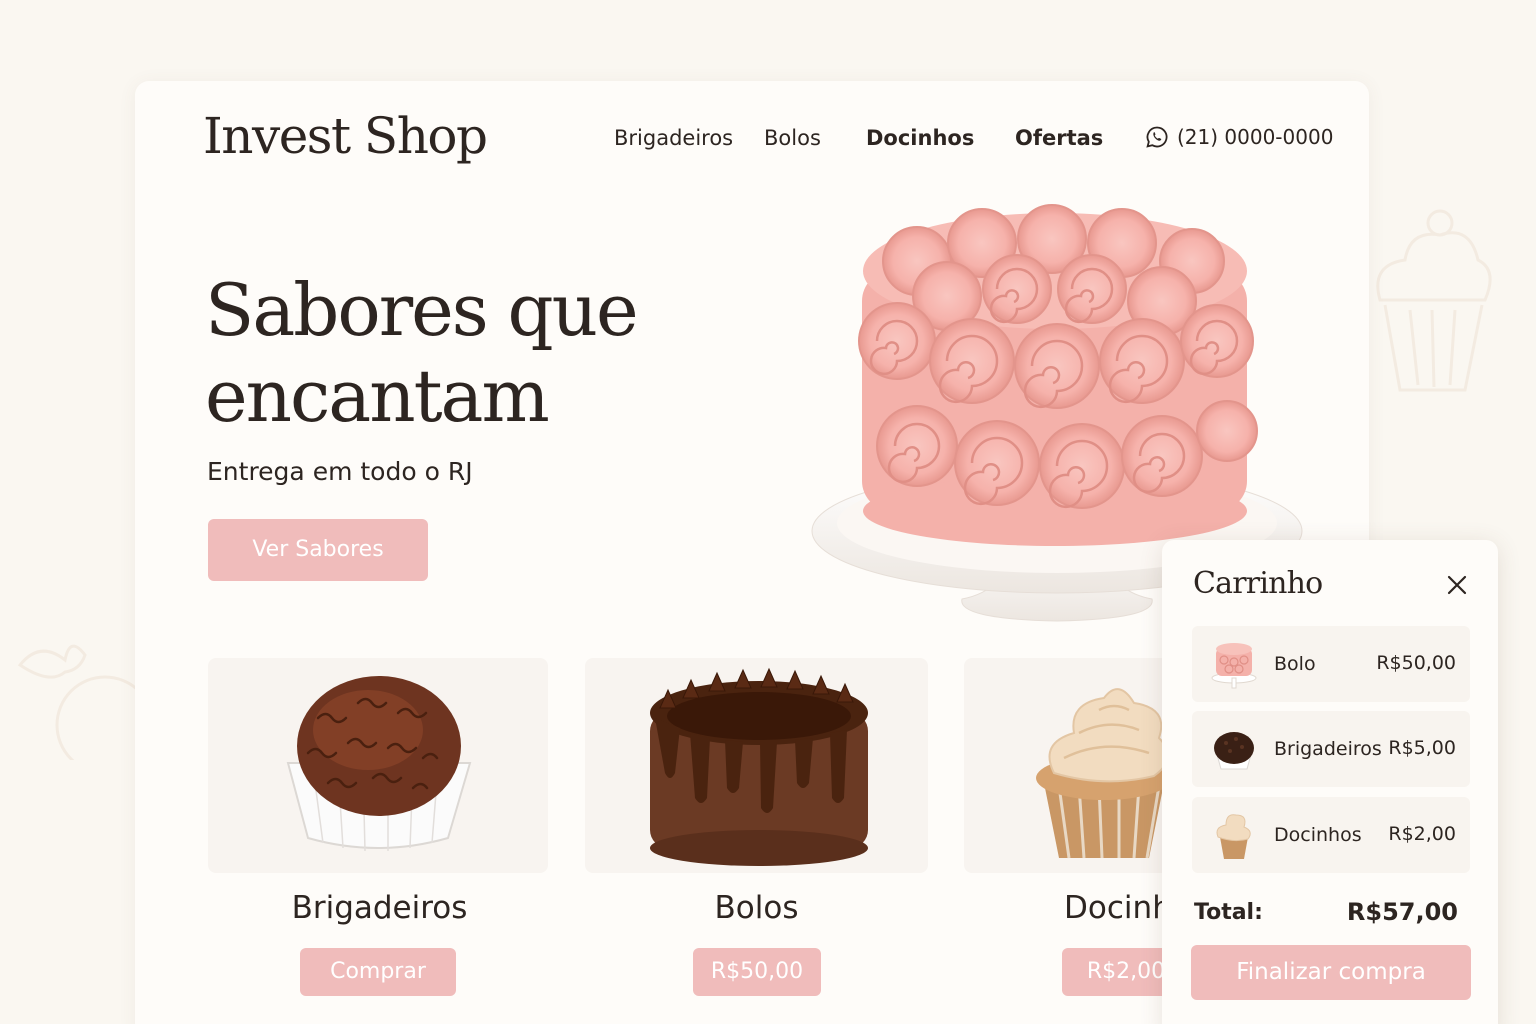 Image resolution: width=1536 pixels, height=1024 pixels. I want to click on nav-docinhos: Docinhos, so click(920, 138).